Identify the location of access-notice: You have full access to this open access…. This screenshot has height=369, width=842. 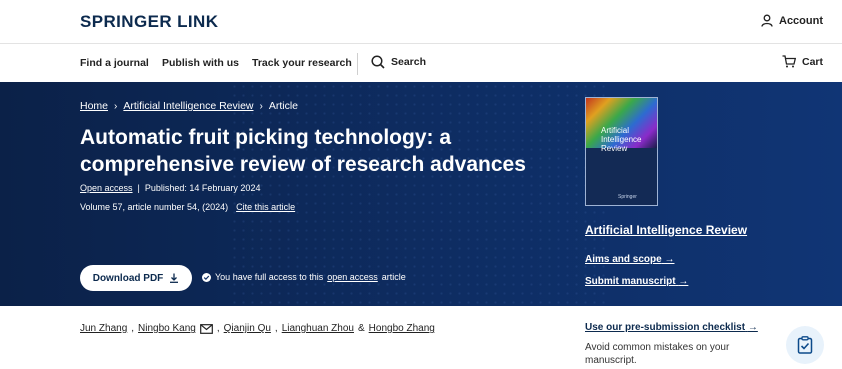
(304, 277).